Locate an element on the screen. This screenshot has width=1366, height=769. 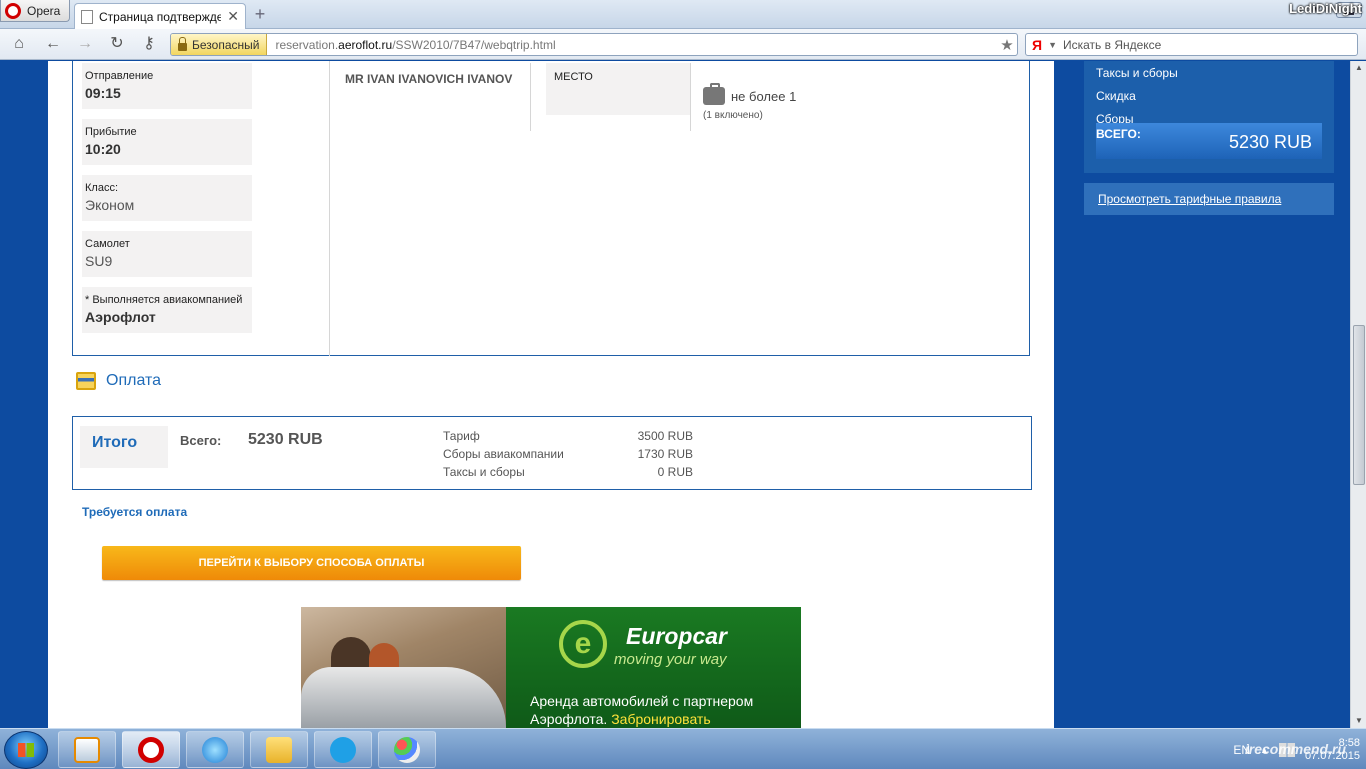
sidebar-total-value: 5230 RUB is located at coordinates (1270, 142).